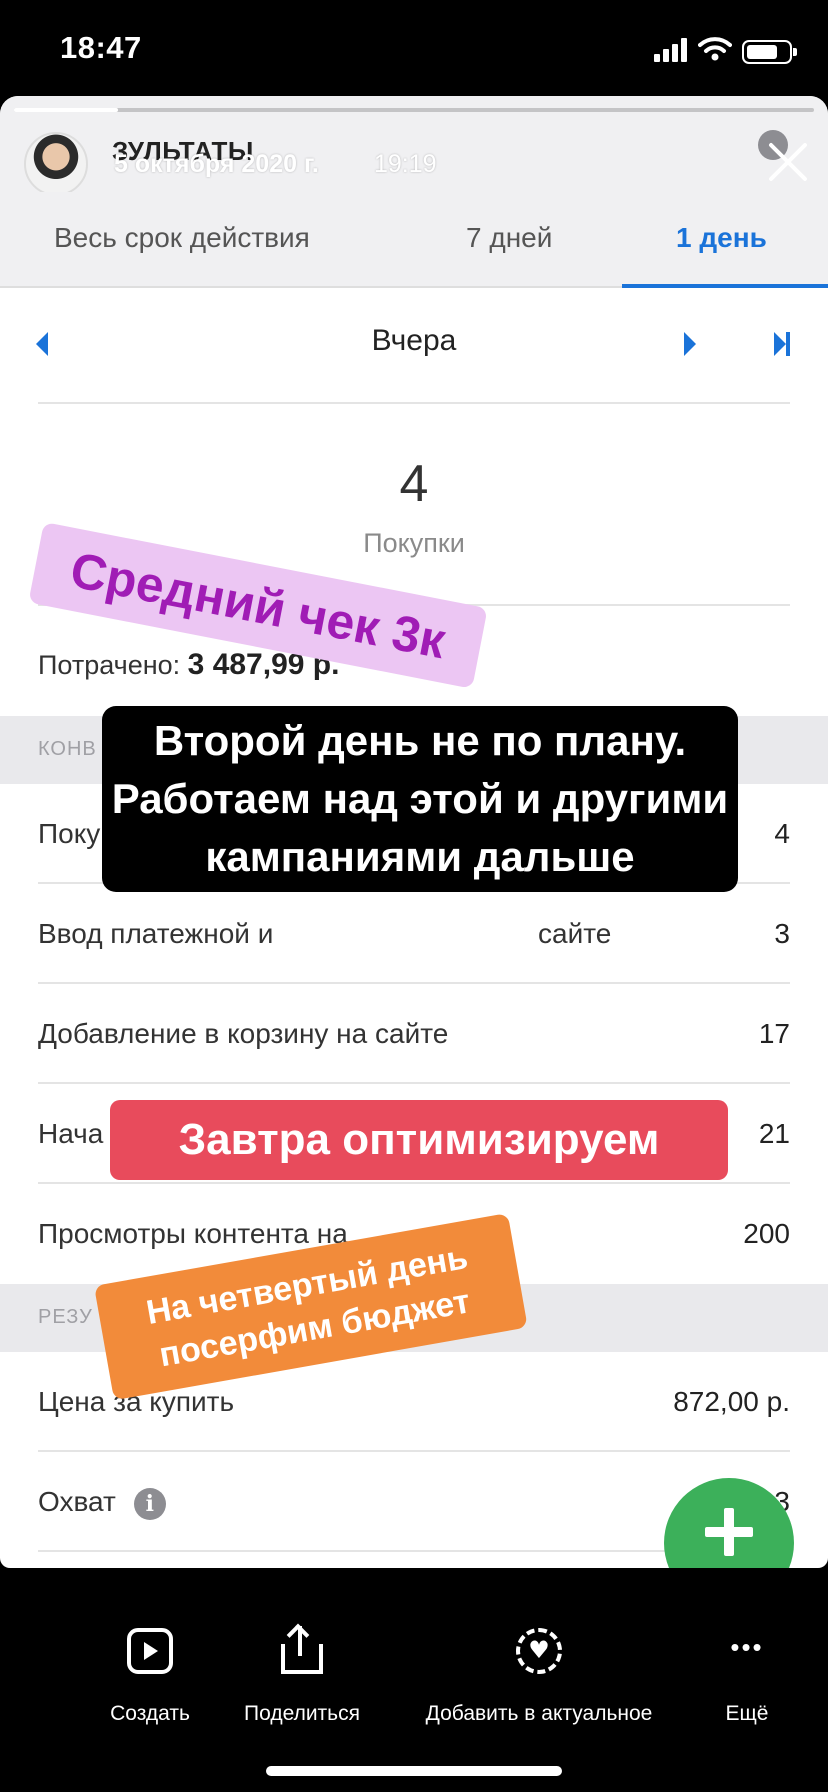  Describe the element at coordinates (150, 1677) in the screenshot. I see `create-button: Создать` at that location.